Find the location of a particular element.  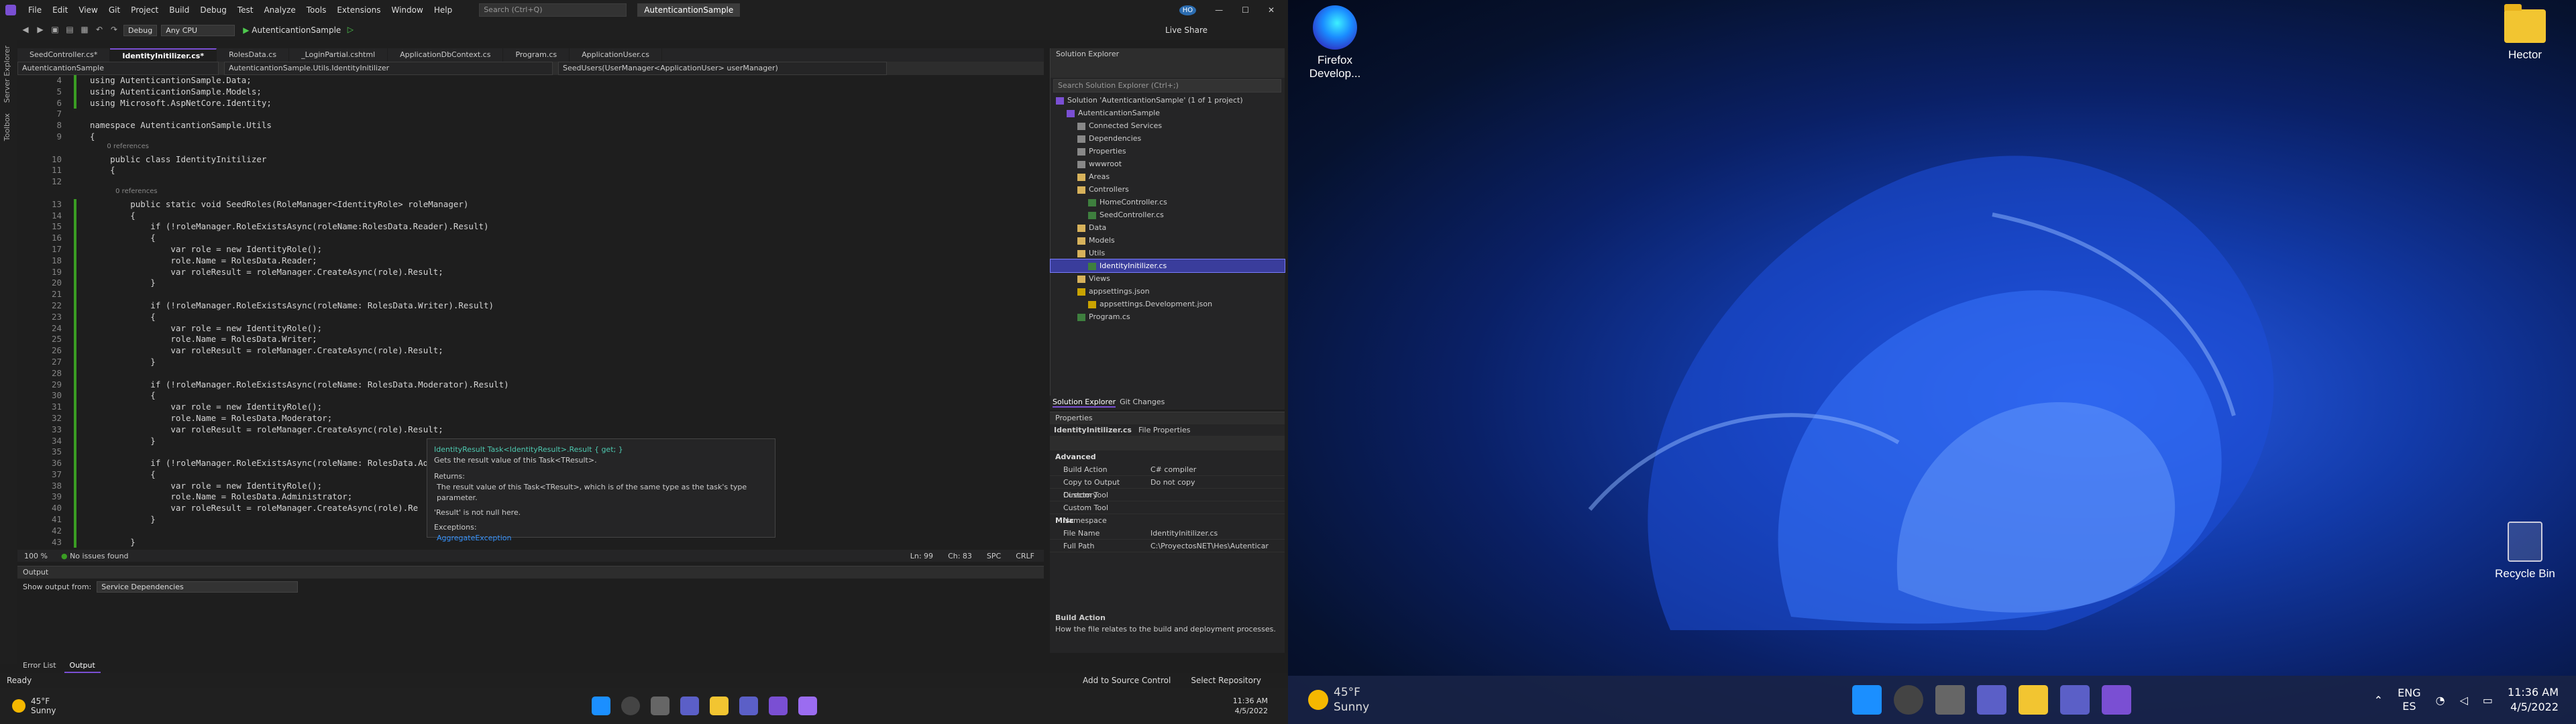

property-value: C:\ProyectosNET\Hes\Autenticar is located at coordinates (1209, 546).